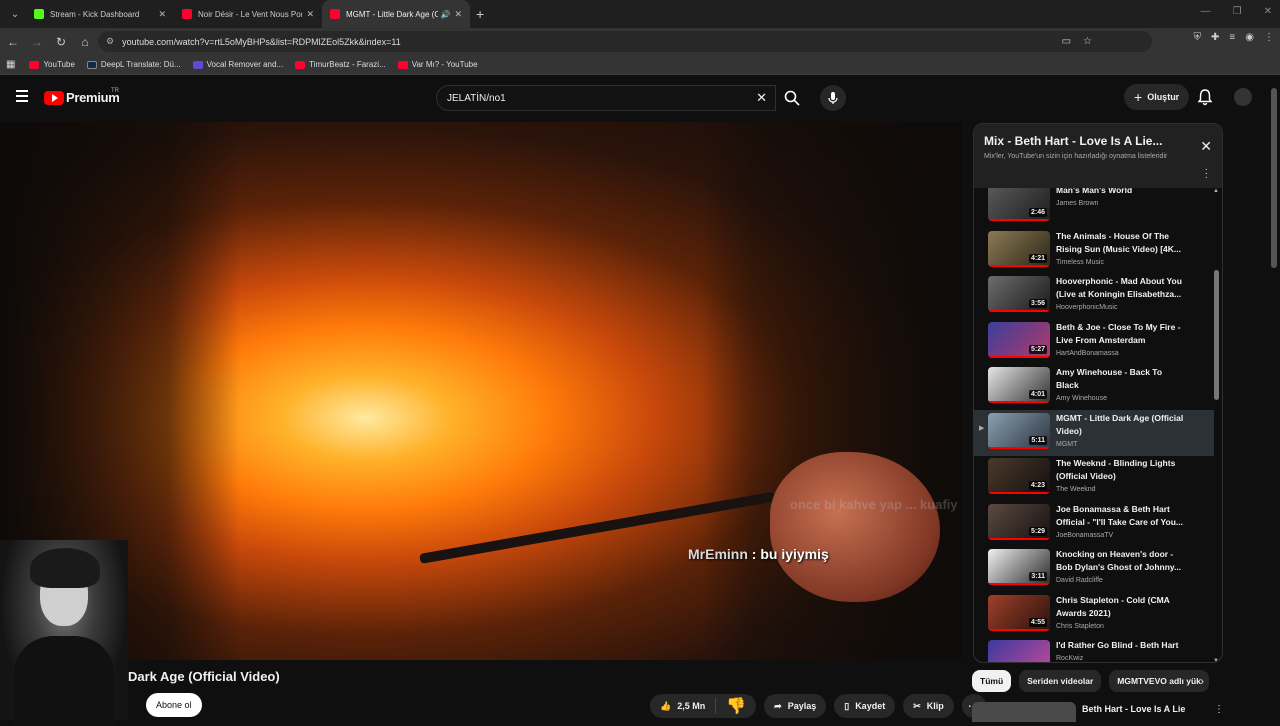 The image size is (1280, 726). Describe the element at coordinates (870, 706) in the screenshot. I see `save-label: Kaydet` at that location.